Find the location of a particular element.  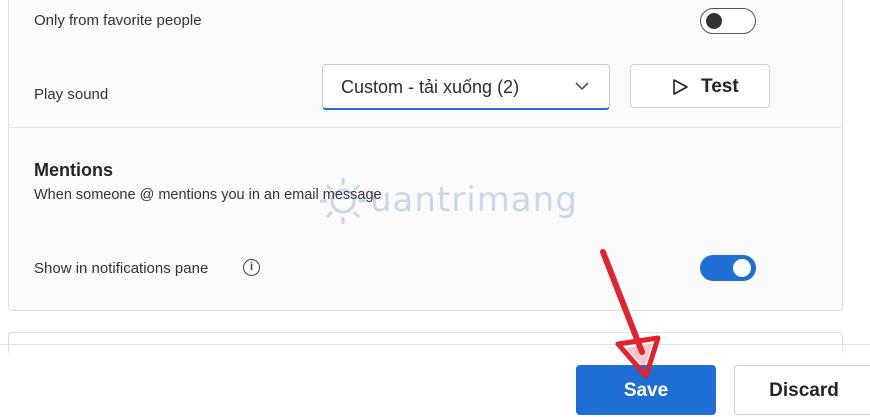

next-section-card is located at coordinates (425, 342).